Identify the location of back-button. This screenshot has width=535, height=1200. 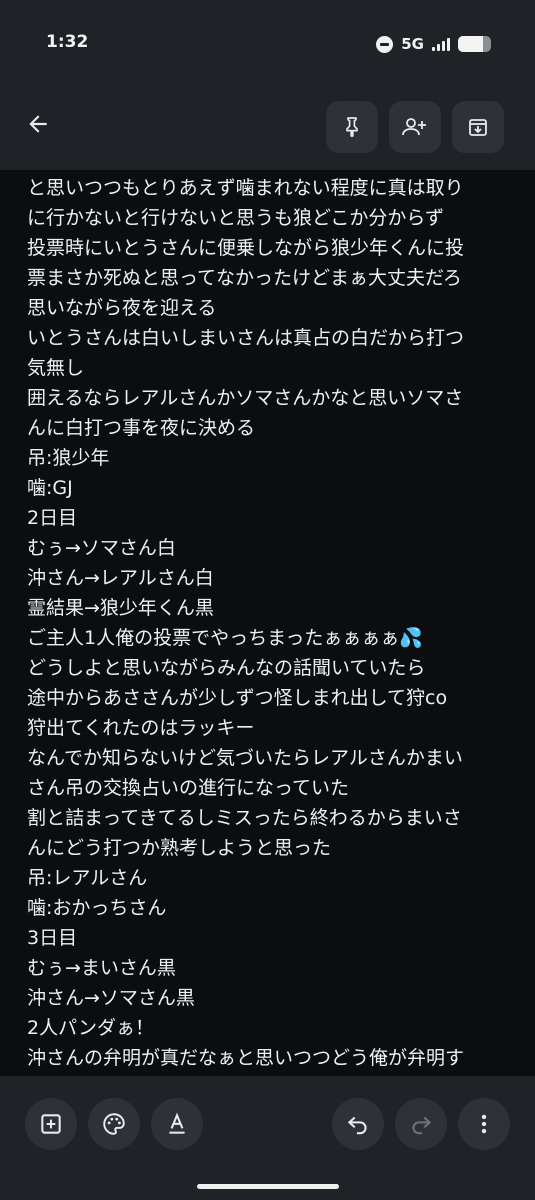
(38, 124).